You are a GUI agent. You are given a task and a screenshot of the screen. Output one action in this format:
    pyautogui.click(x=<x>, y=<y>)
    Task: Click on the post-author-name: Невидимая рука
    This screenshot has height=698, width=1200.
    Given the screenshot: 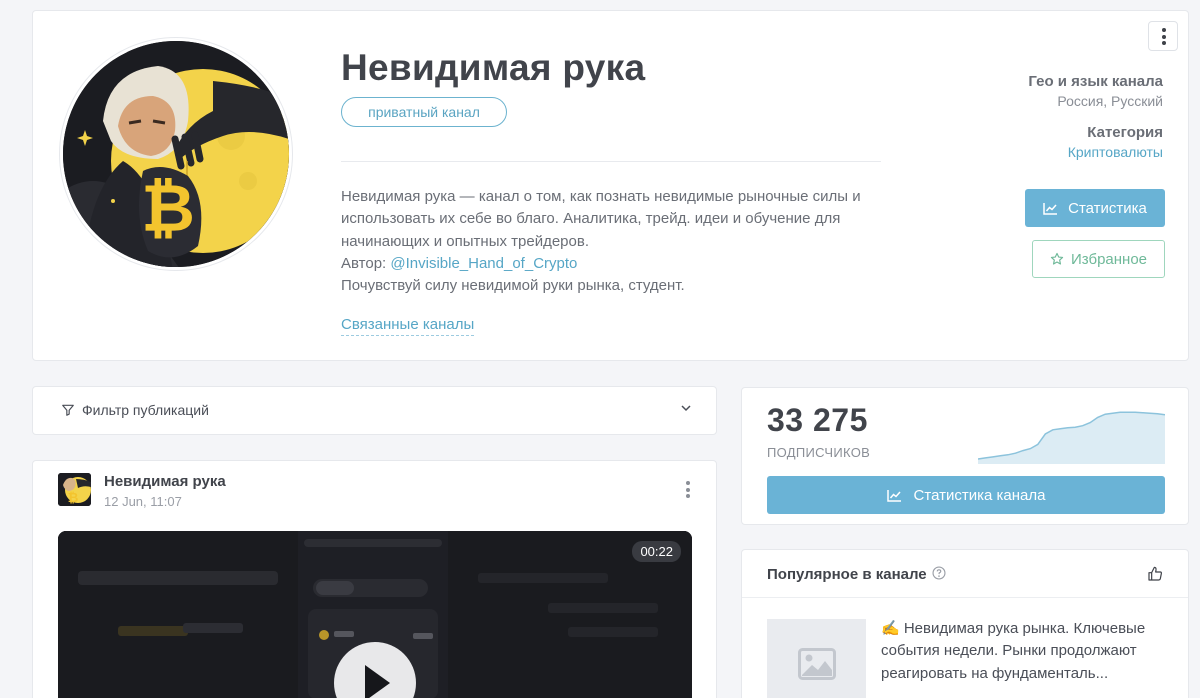 What is the action you would take?
    pyautogui.click(x=165, y=481)
    